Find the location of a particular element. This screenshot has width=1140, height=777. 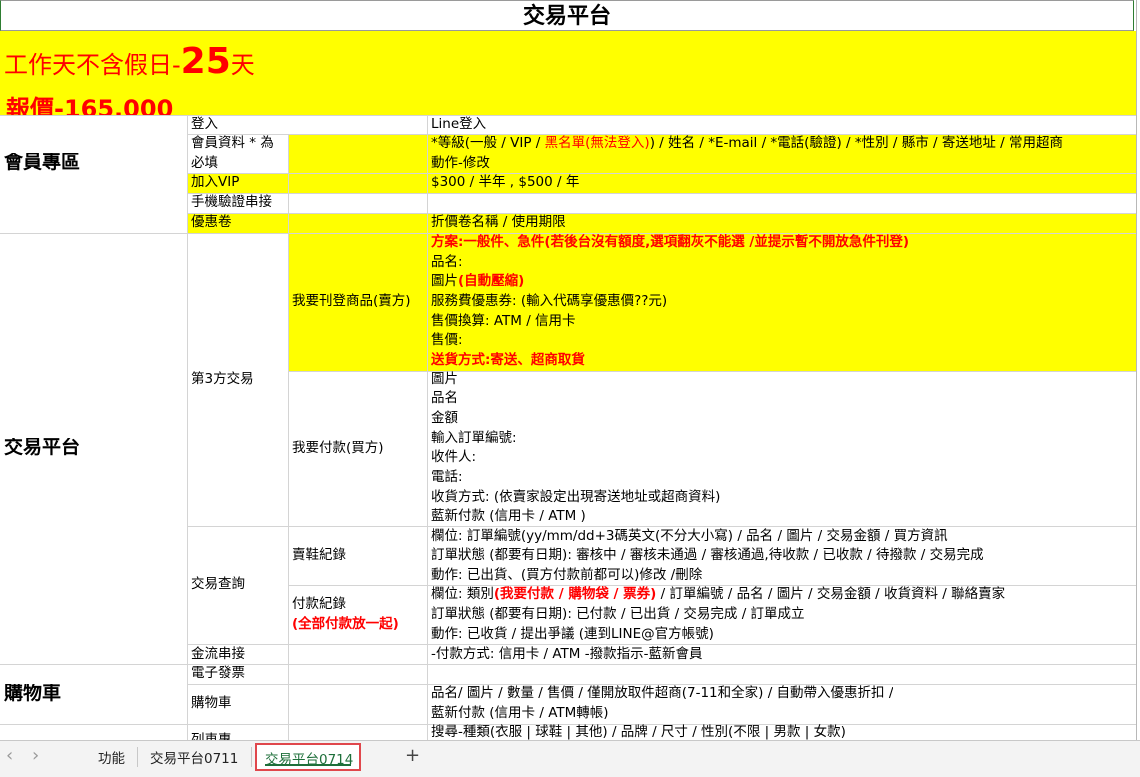

pay-record-action: 動作: 已收貨 / 提出爭議 (連到LINE@官方帳號) is located at coordinates (572, 635).